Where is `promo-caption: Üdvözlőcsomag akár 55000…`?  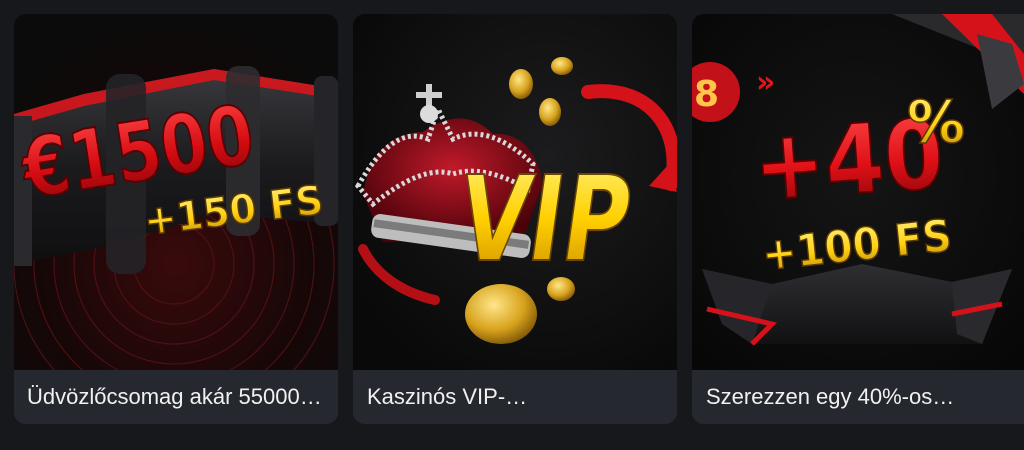 promo-caption: Üdvözlőcsomag akár 55000… is located at coordinates (176, 397).